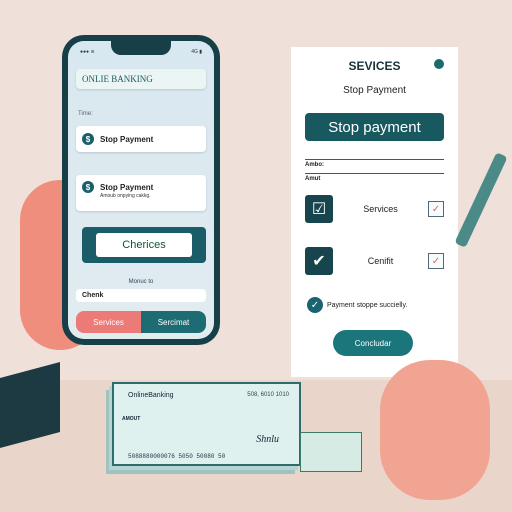  What do you see at coordinates (367, 305) in the screenshot?
I see `success-text: Payment stoppe succielly.` at bounding box center [367, 305].